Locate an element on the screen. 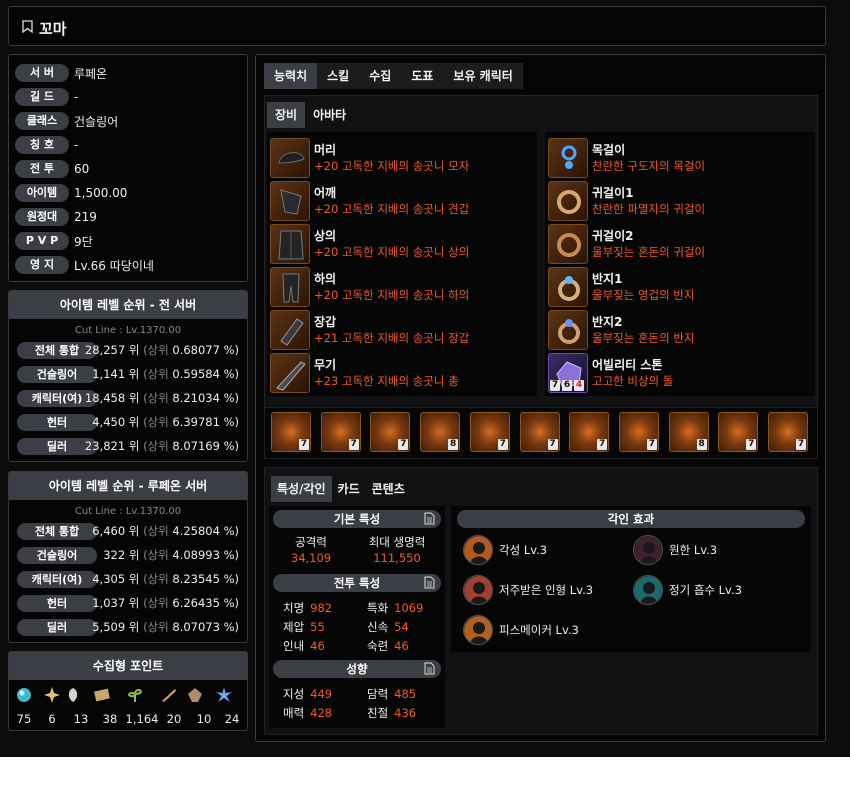 This screenshot has width=850, height=787. character-header: 꼬마 is located at coordinates (417, 26).